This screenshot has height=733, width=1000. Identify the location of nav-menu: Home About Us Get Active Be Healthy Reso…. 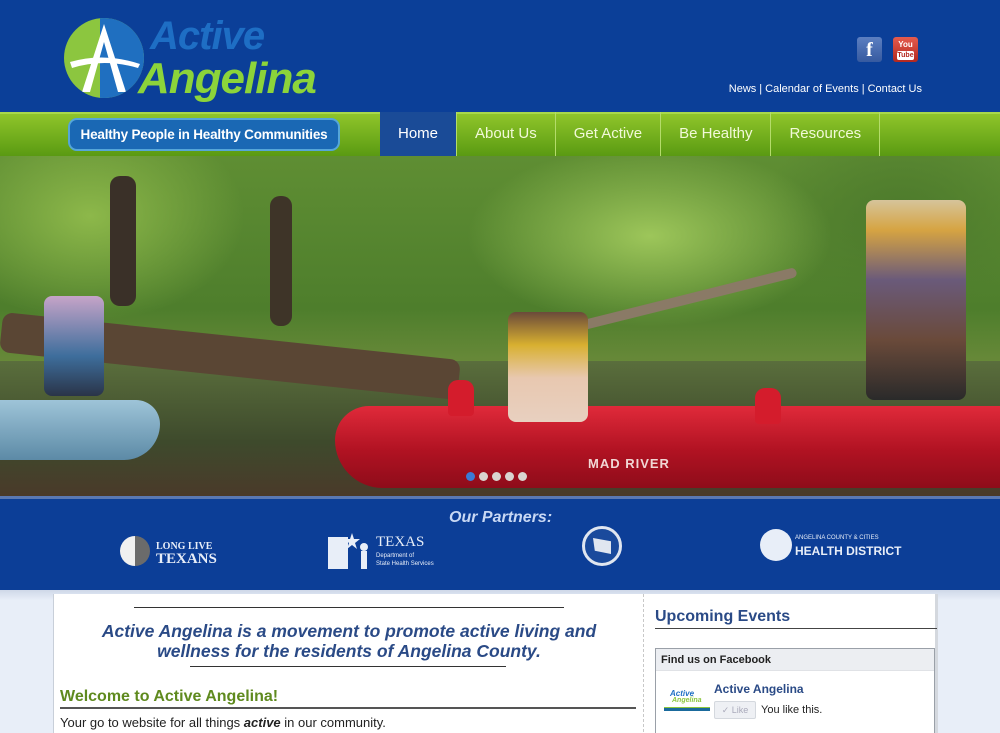
(630, 134).